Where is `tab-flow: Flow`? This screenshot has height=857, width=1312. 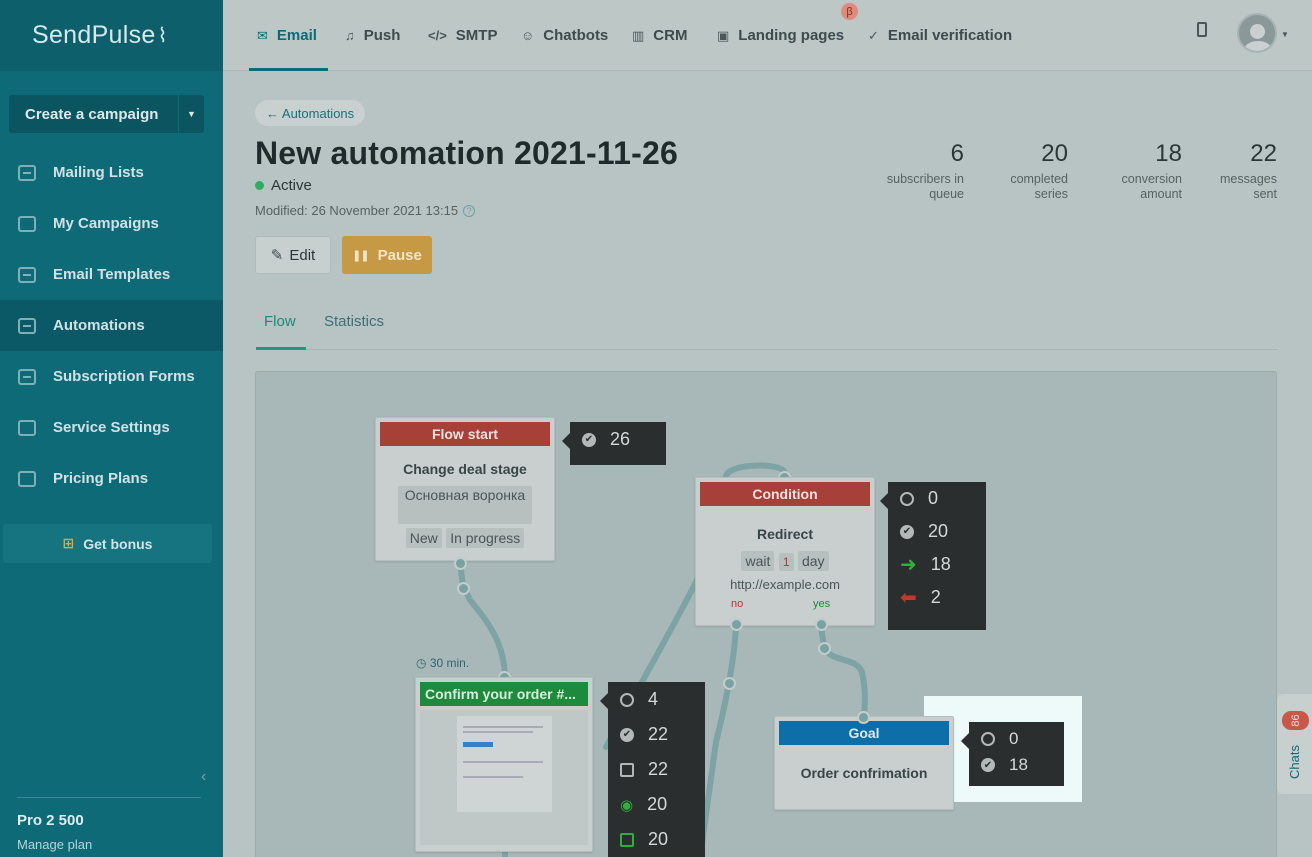
tab-flow: Flow is located at coordinates (280, 321).